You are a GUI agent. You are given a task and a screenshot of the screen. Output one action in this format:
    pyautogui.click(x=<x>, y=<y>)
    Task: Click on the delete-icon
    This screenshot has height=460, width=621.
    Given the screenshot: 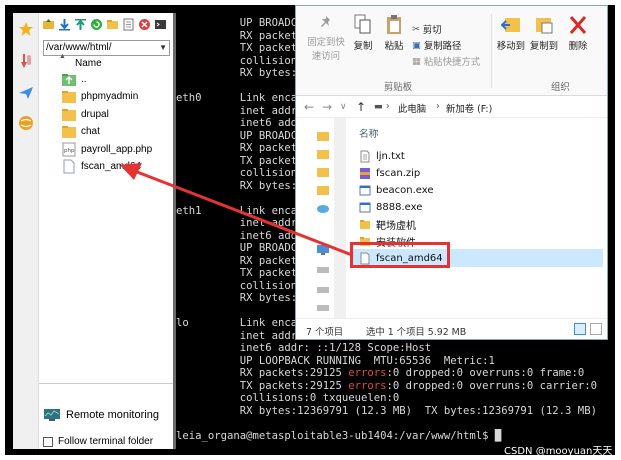 What is the action you would take?
    pyautogui.click(x=144, y=24)
    